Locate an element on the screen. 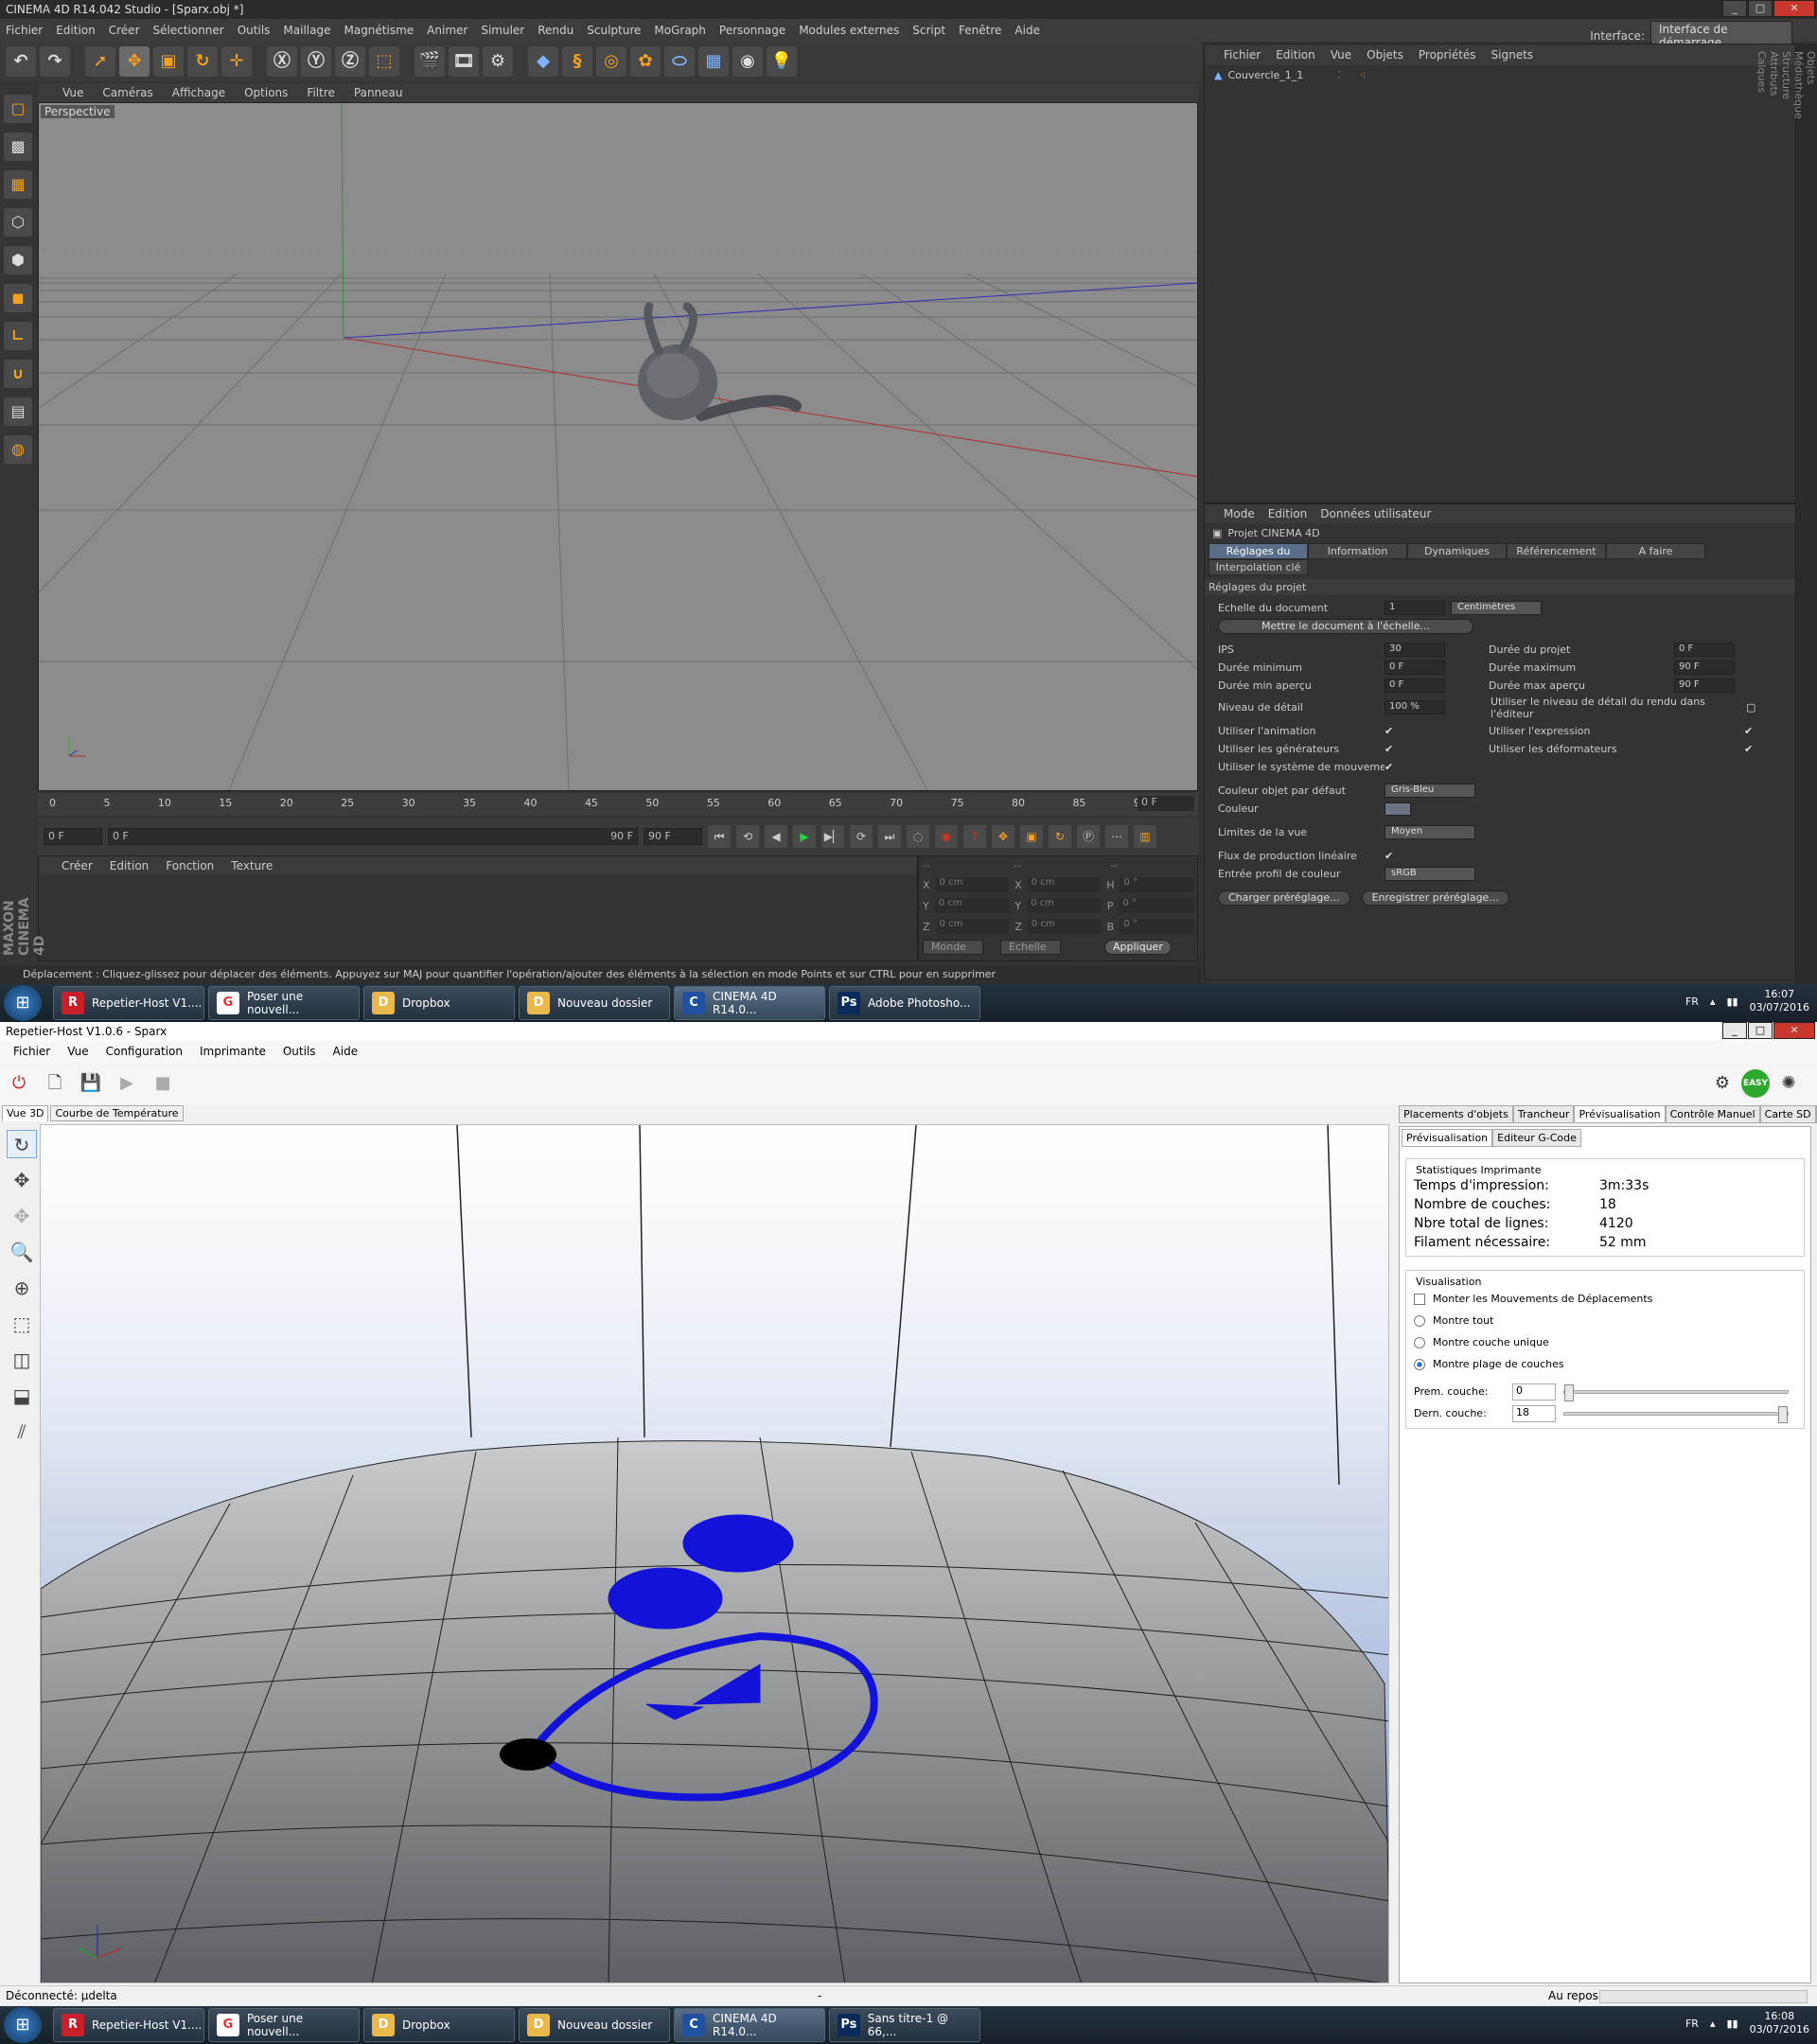 The width and height of the screenshot is (1817, 2044). viewport-menu-item-5: Panneau is located at coordinates (378, 92).